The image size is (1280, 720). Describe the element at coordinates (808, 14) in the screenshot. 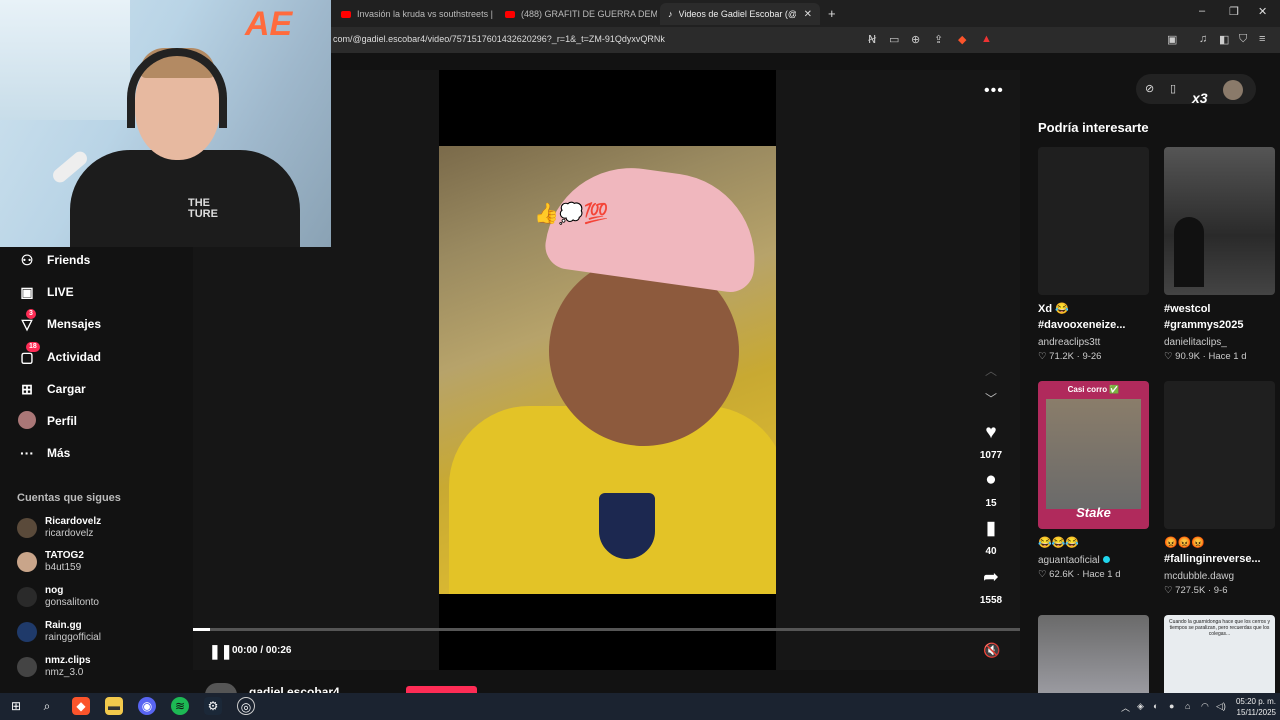

I see `close-tab-icon: ✕` at that location.